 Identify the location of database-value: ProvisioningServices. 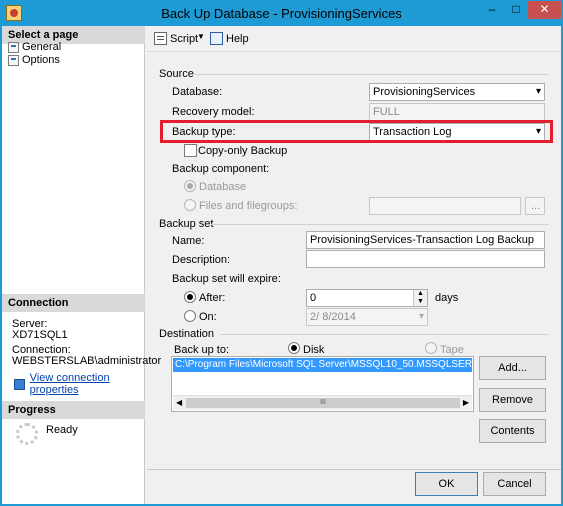
(424, 92).